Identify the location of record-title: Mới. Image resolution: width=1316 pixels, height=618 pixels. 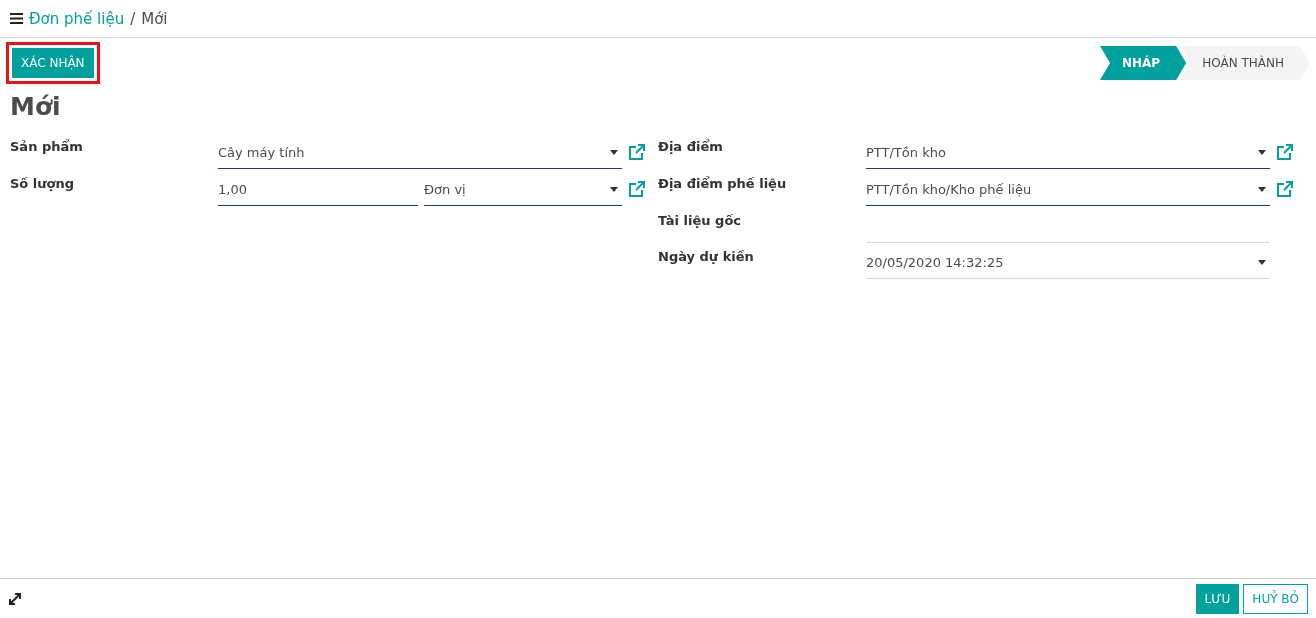
(36, 106).